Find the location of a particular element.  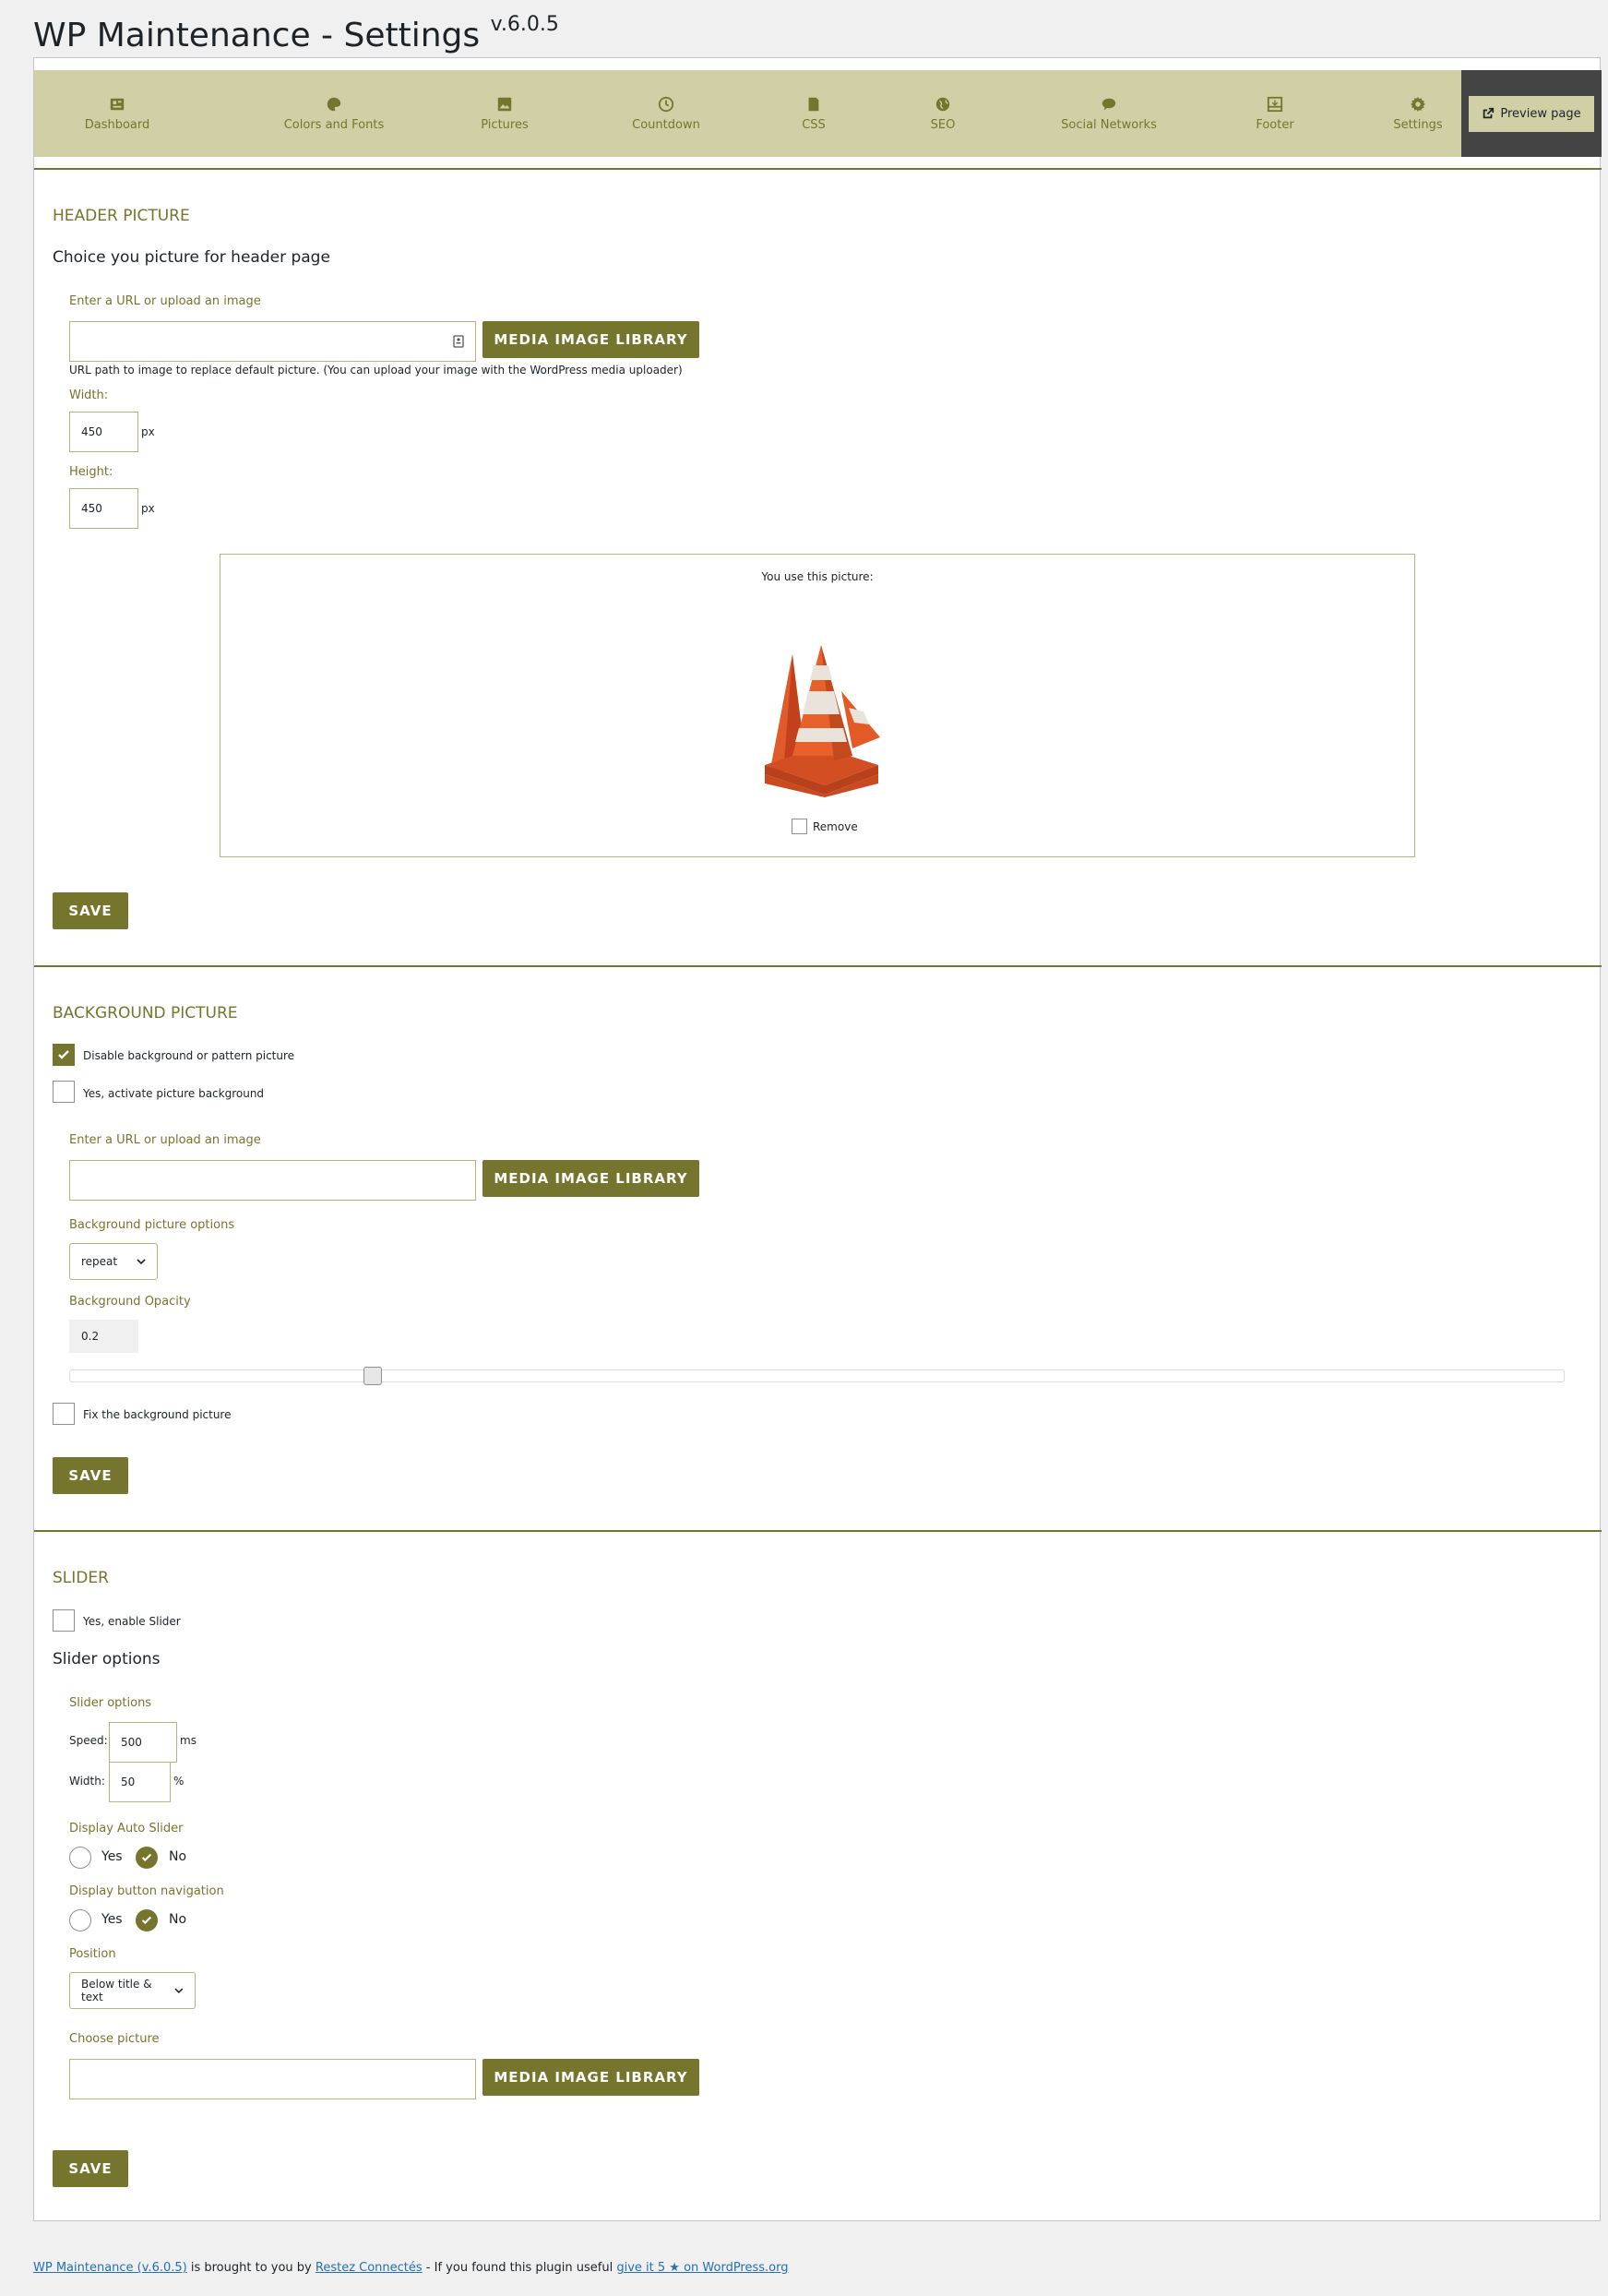

button-navigation-no-radio is located at coordinates (147, 1920).